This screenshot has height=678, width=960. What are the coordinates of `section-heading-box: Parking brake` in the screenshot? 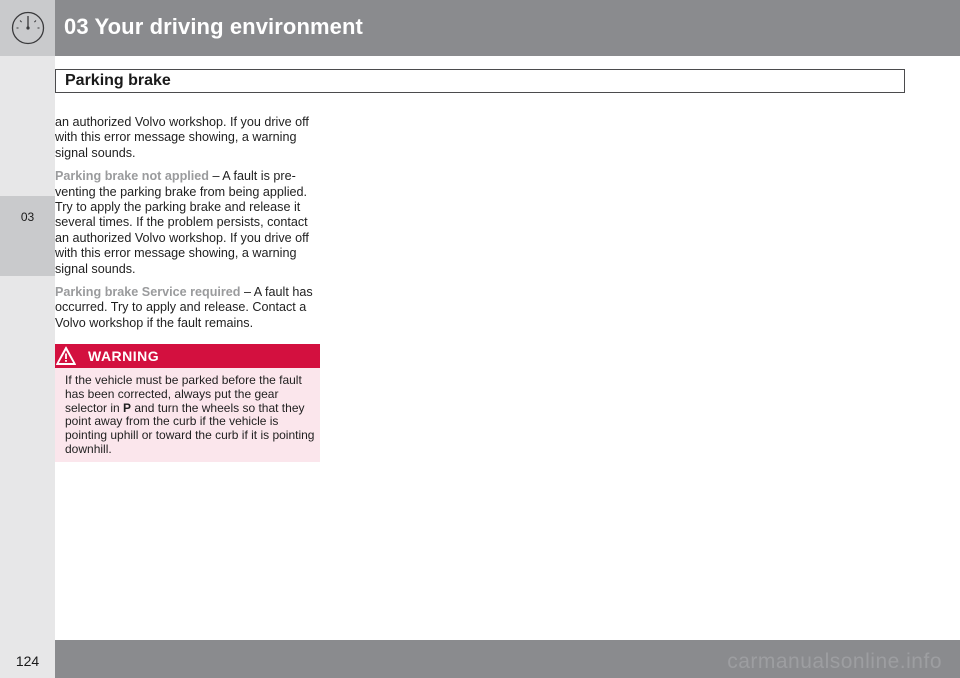 It's located at (480, 81).